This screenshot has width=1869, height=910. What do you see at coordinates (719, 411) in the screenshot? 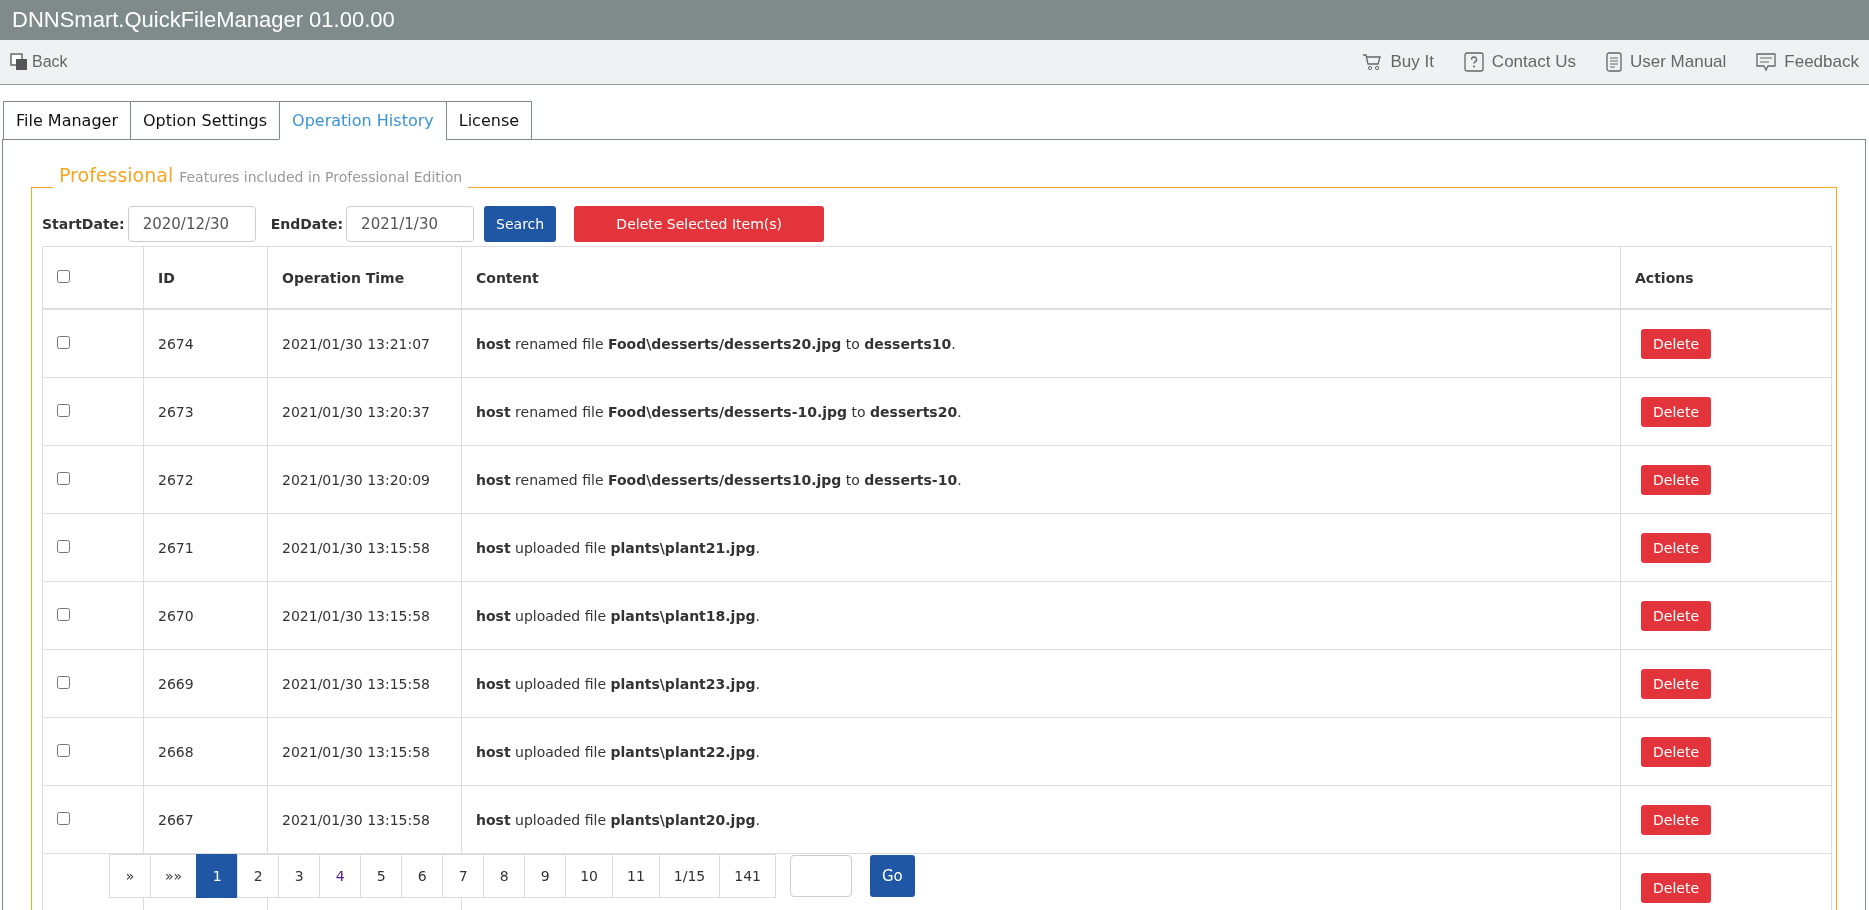
I see `table-cell: host renamed file Food\desserts/desserts-10.jpg to desserts20.` at bounding box center [719, 411].